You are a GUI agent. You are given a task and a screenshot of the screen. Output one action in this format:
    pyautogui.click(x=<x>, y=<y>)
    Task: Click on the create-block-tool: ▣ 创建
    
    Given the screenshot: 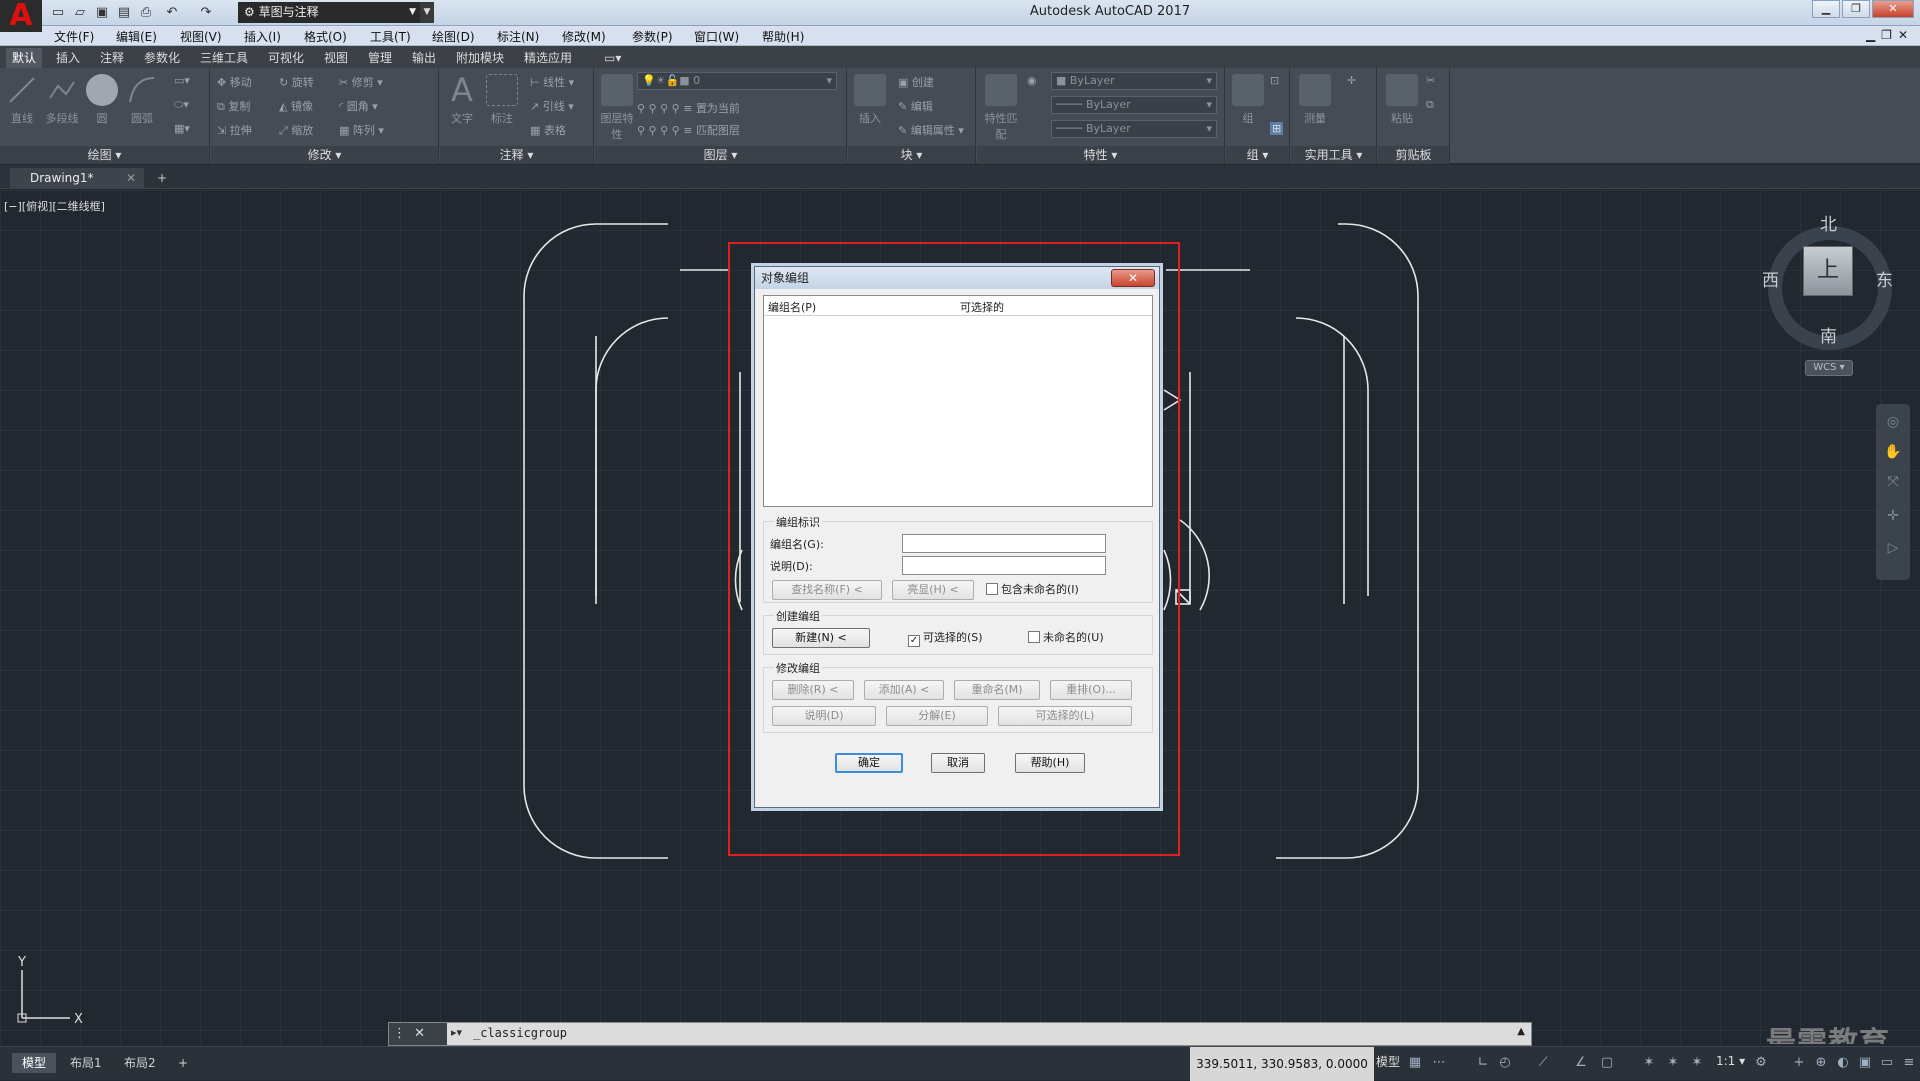 What is the action you would take?
    pyautogui.click(x=916, y=82)
    